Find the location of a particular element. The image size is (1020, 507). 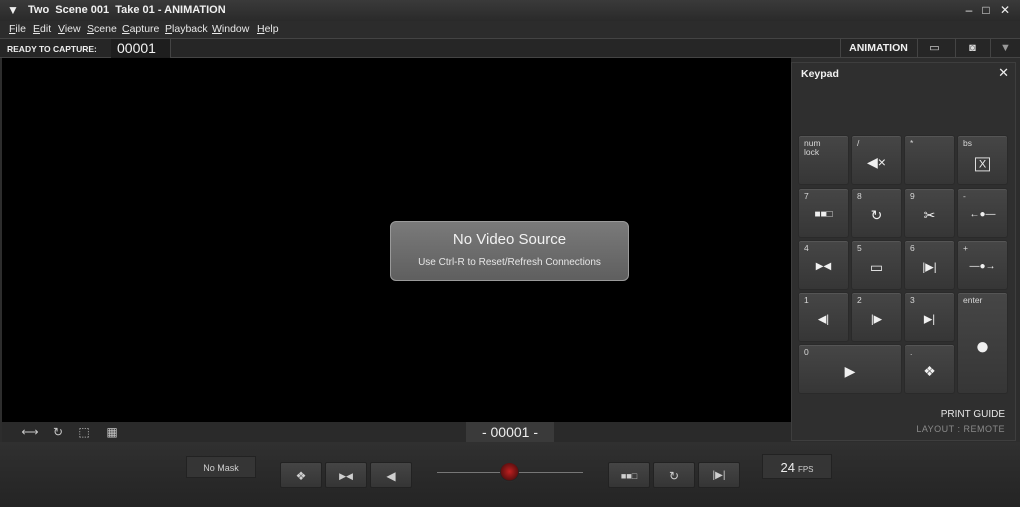

no-video-title: No Video Source is located at coordinates (509, 239).